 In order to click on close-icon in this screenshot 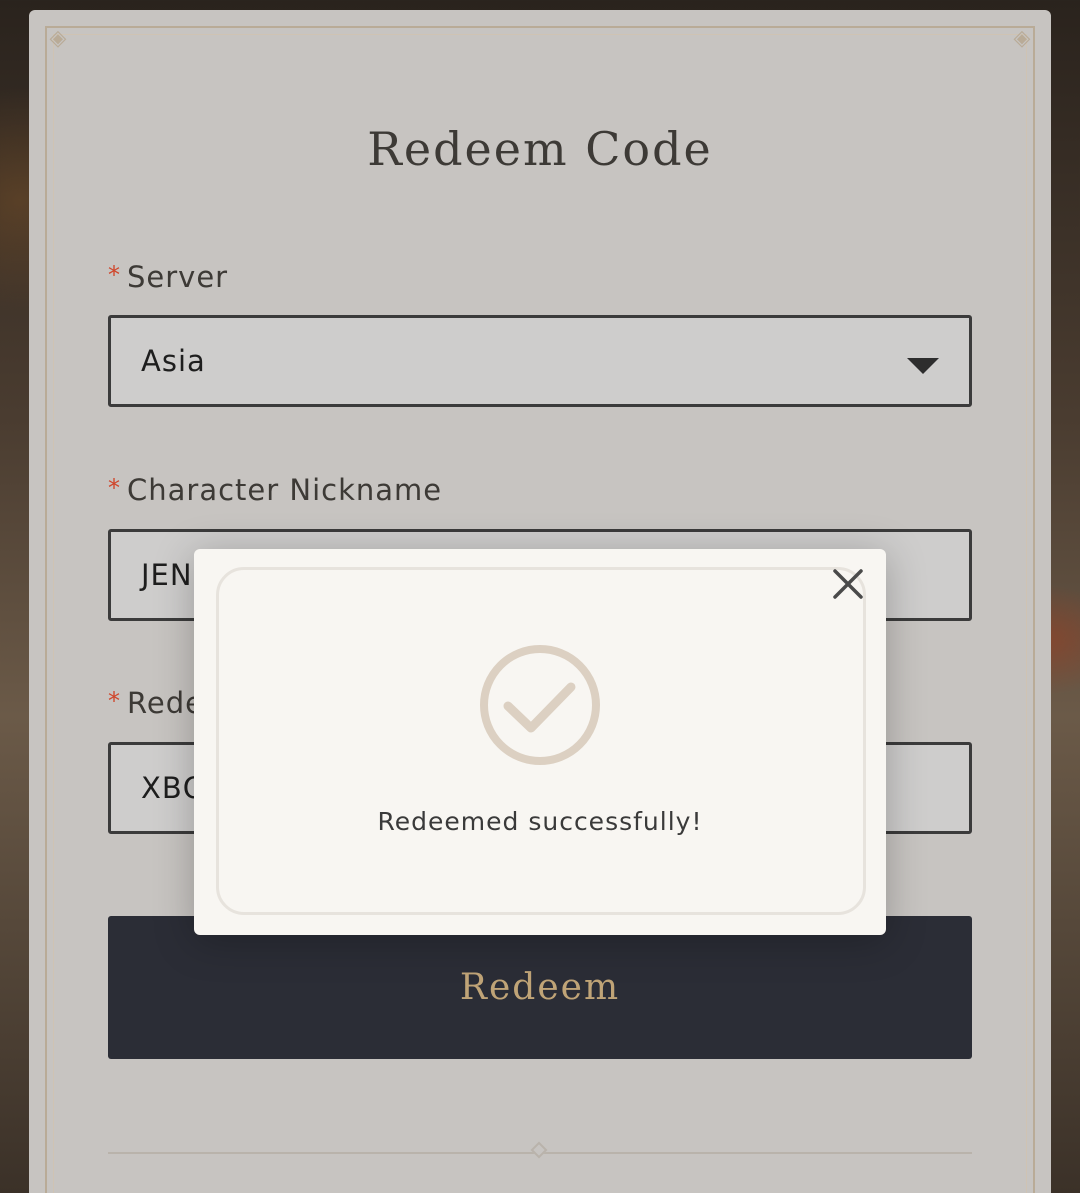, I will do `click(848, 584)`.